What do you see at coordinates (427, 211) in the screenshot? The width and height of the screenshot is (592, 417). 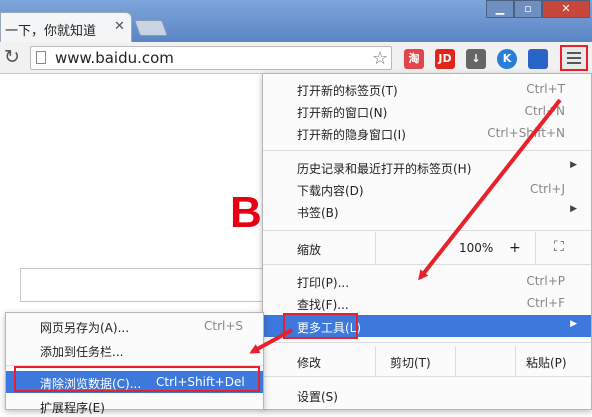 I see `menu-item-bookmarks: 书签(B) ▶` at bounding box center [427, 211].